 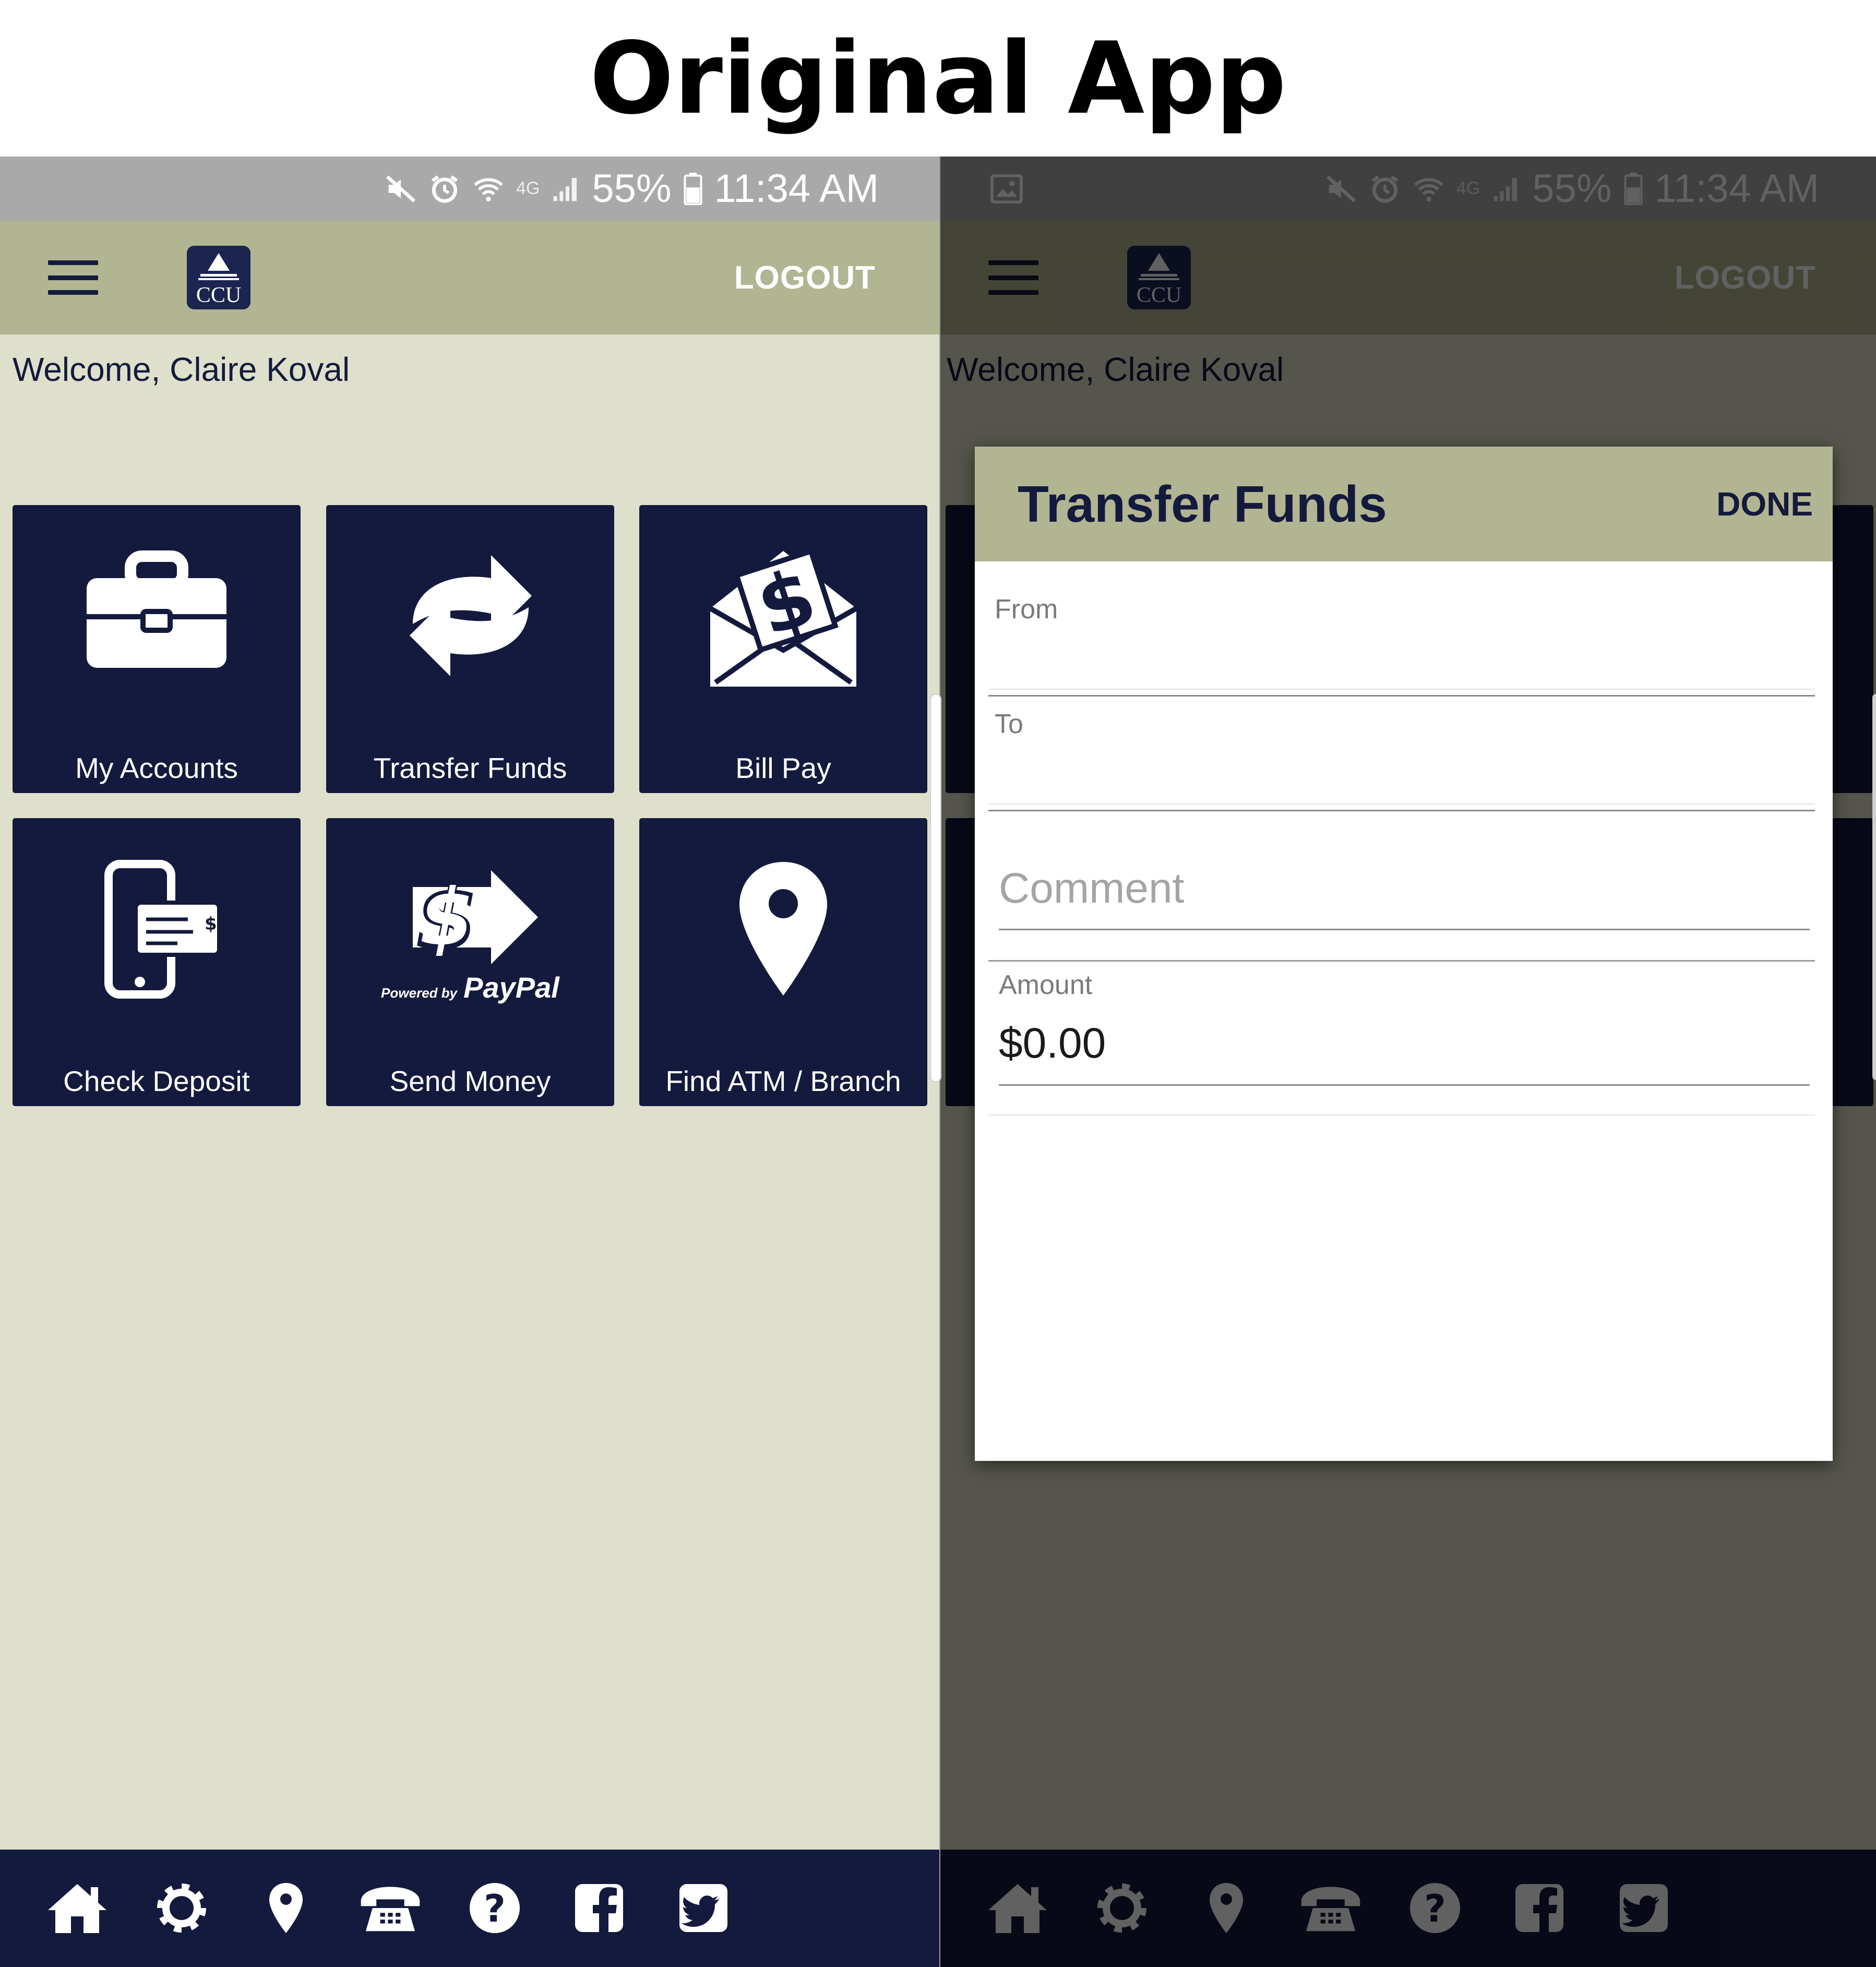 What do you see at coordinates (470, 1081) in the screenshot?
I see `tile-label: Send Money` at bounding box center [470, 1081].